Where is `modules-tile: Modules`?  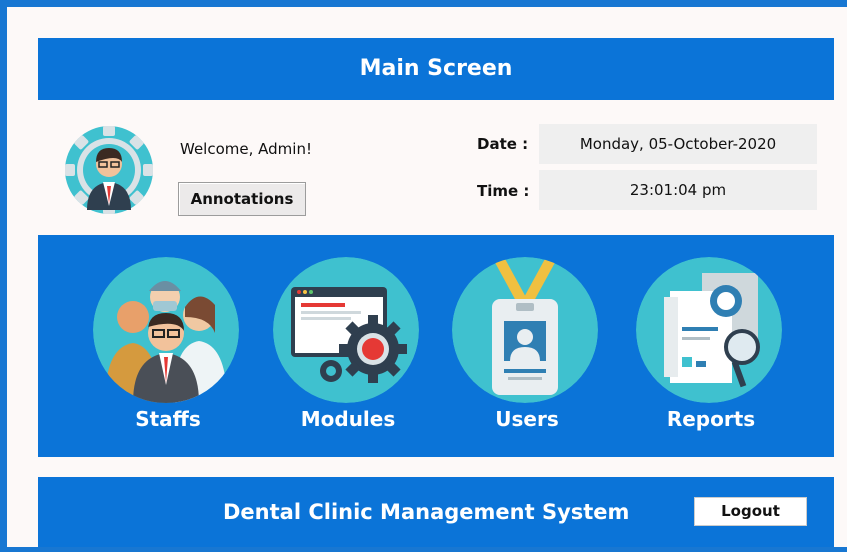 modules-tile: Modules is located at coordinates (348, 349).